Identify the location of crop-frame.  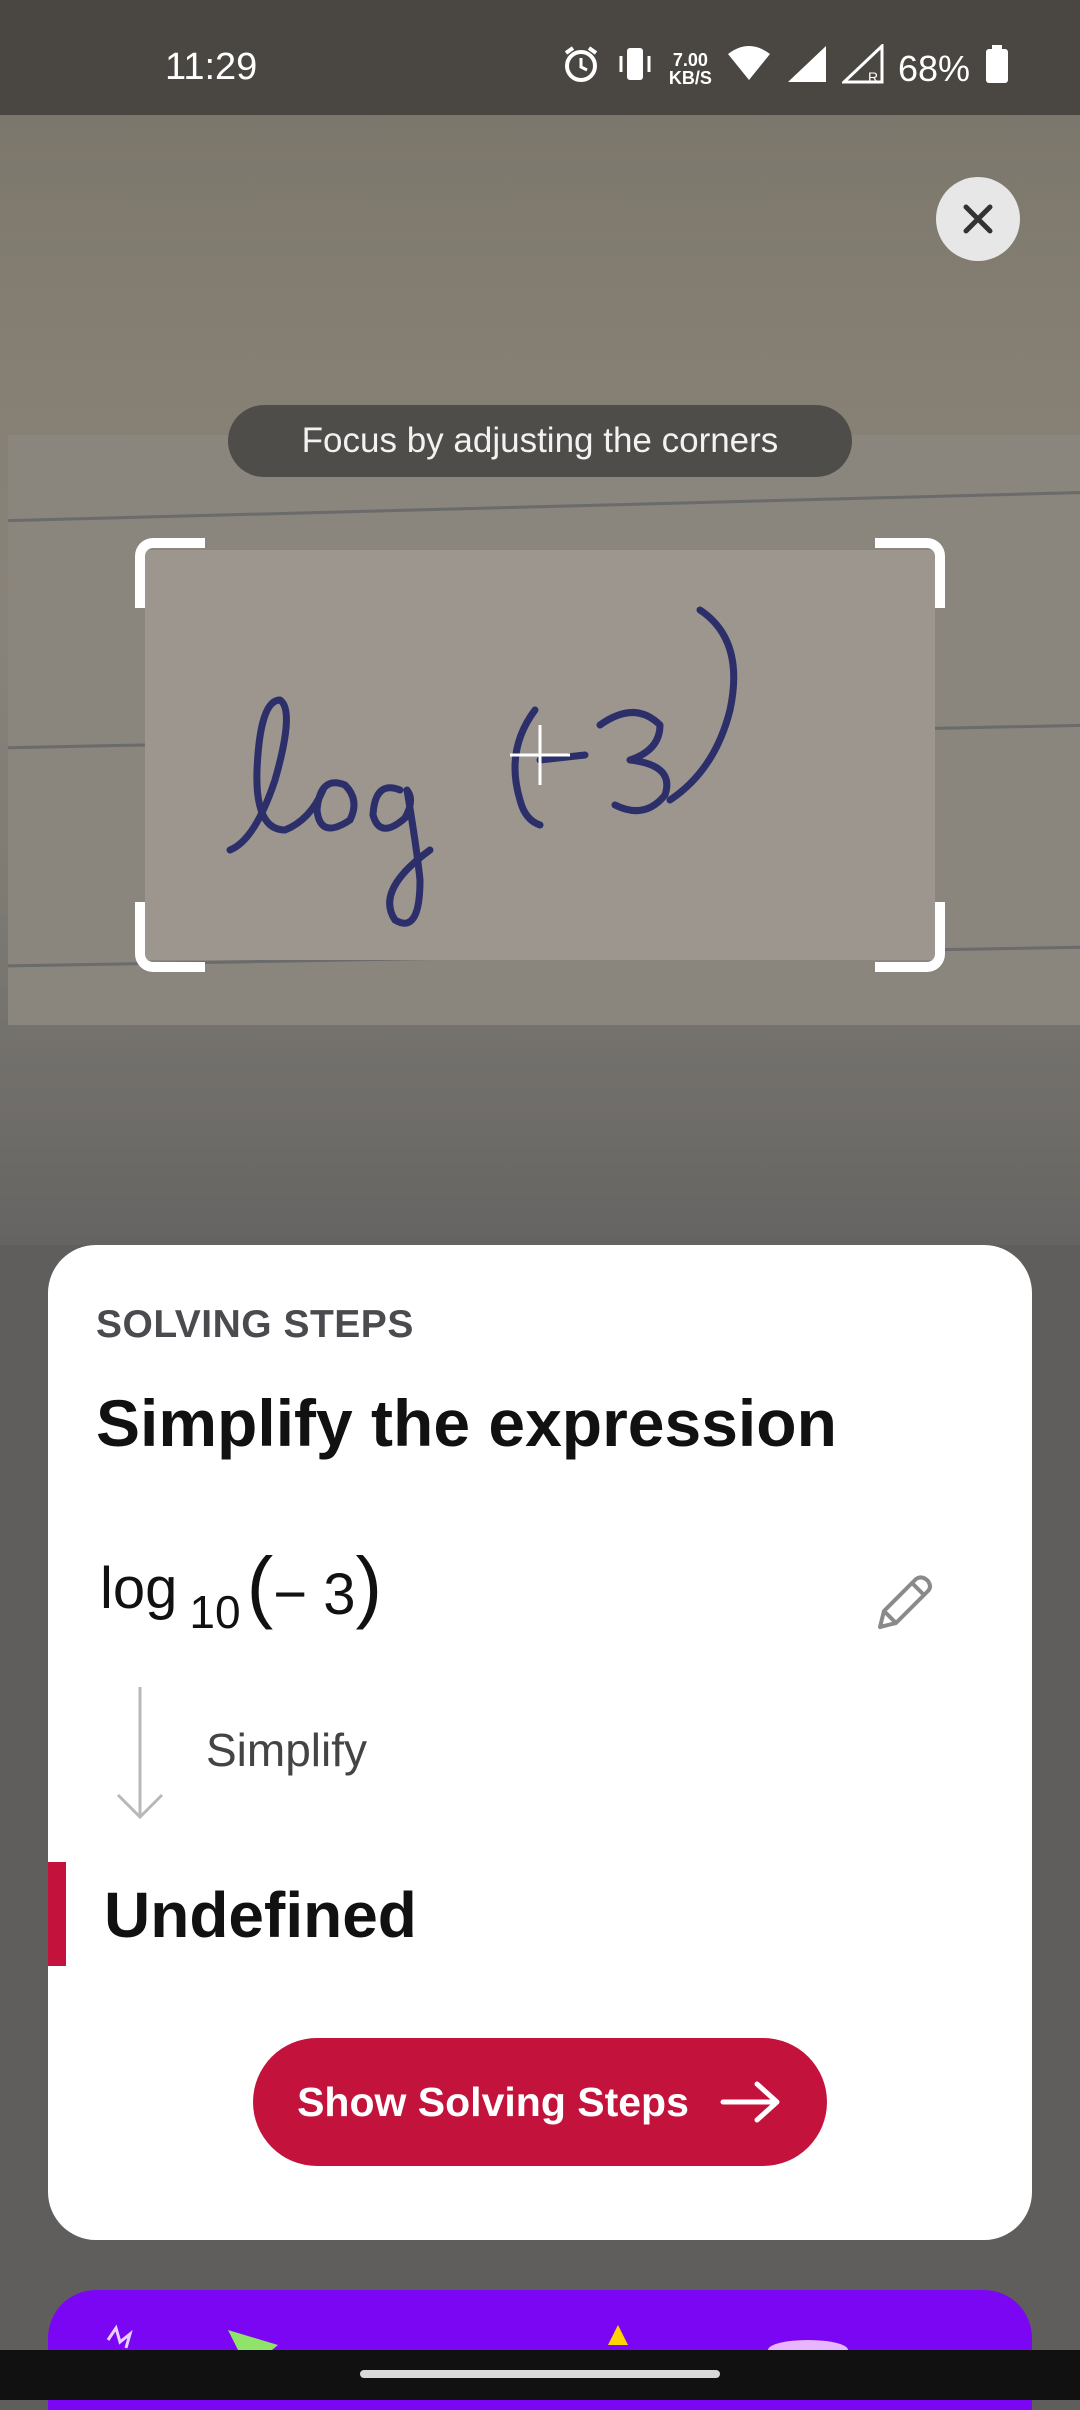
(540, 755).